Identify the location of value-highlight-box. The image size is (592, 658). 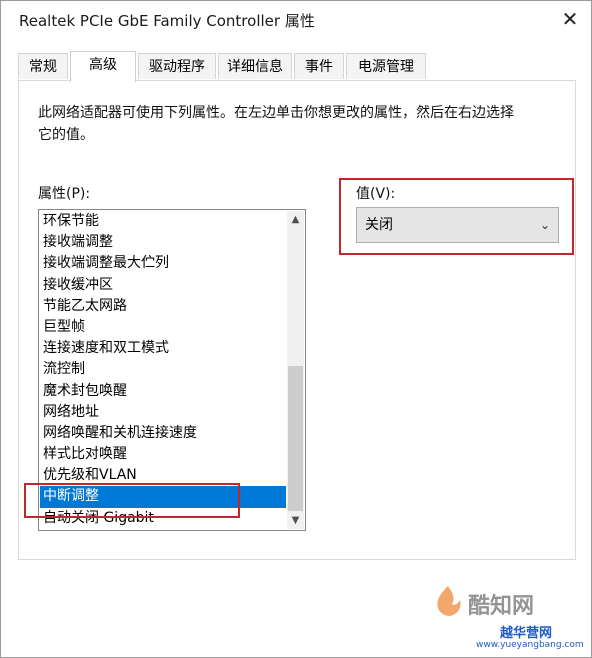
(456, 216).